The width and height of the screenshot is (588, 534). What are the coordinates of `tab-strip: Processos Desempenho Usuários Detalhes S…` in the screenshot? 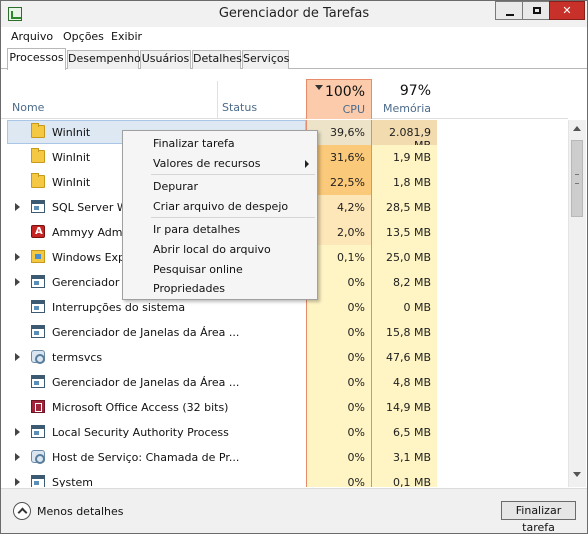 It's located at (294, 59).